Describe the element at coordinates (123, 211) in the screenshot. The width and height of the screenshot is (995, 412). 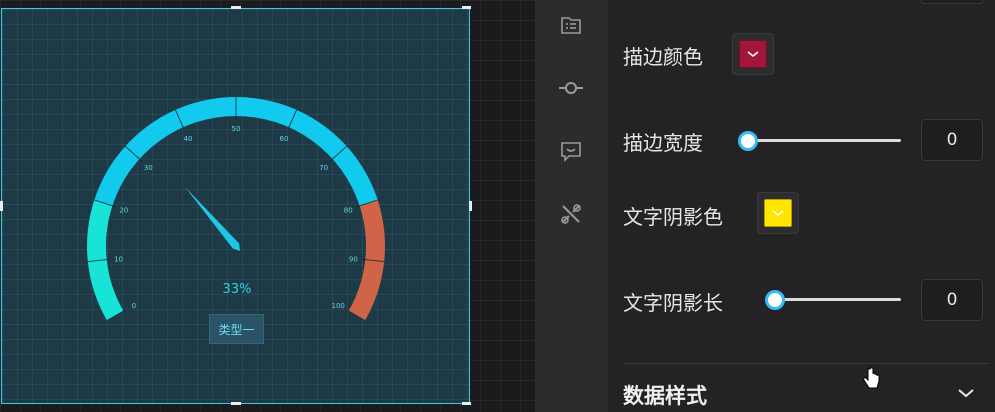
I see `gauge-tick-label: 20` at that location.